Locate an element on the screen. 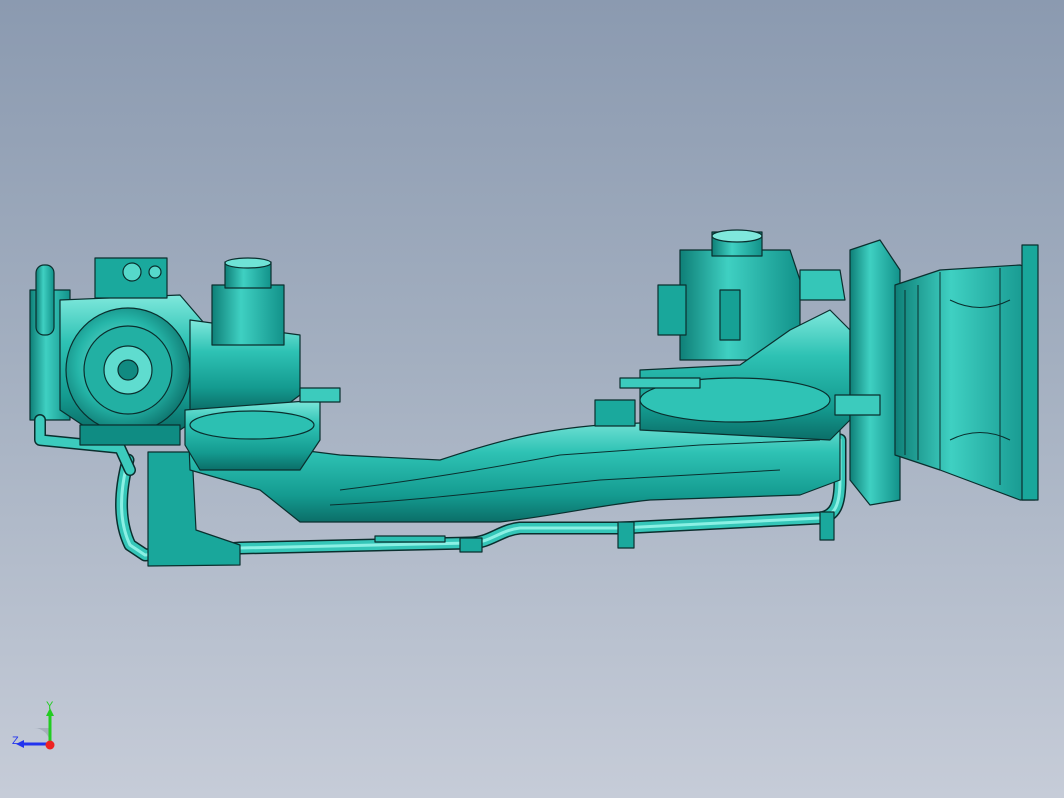 This screenshot has width=1064, height=798. right-knuckle is located at coordinates (875, 372).